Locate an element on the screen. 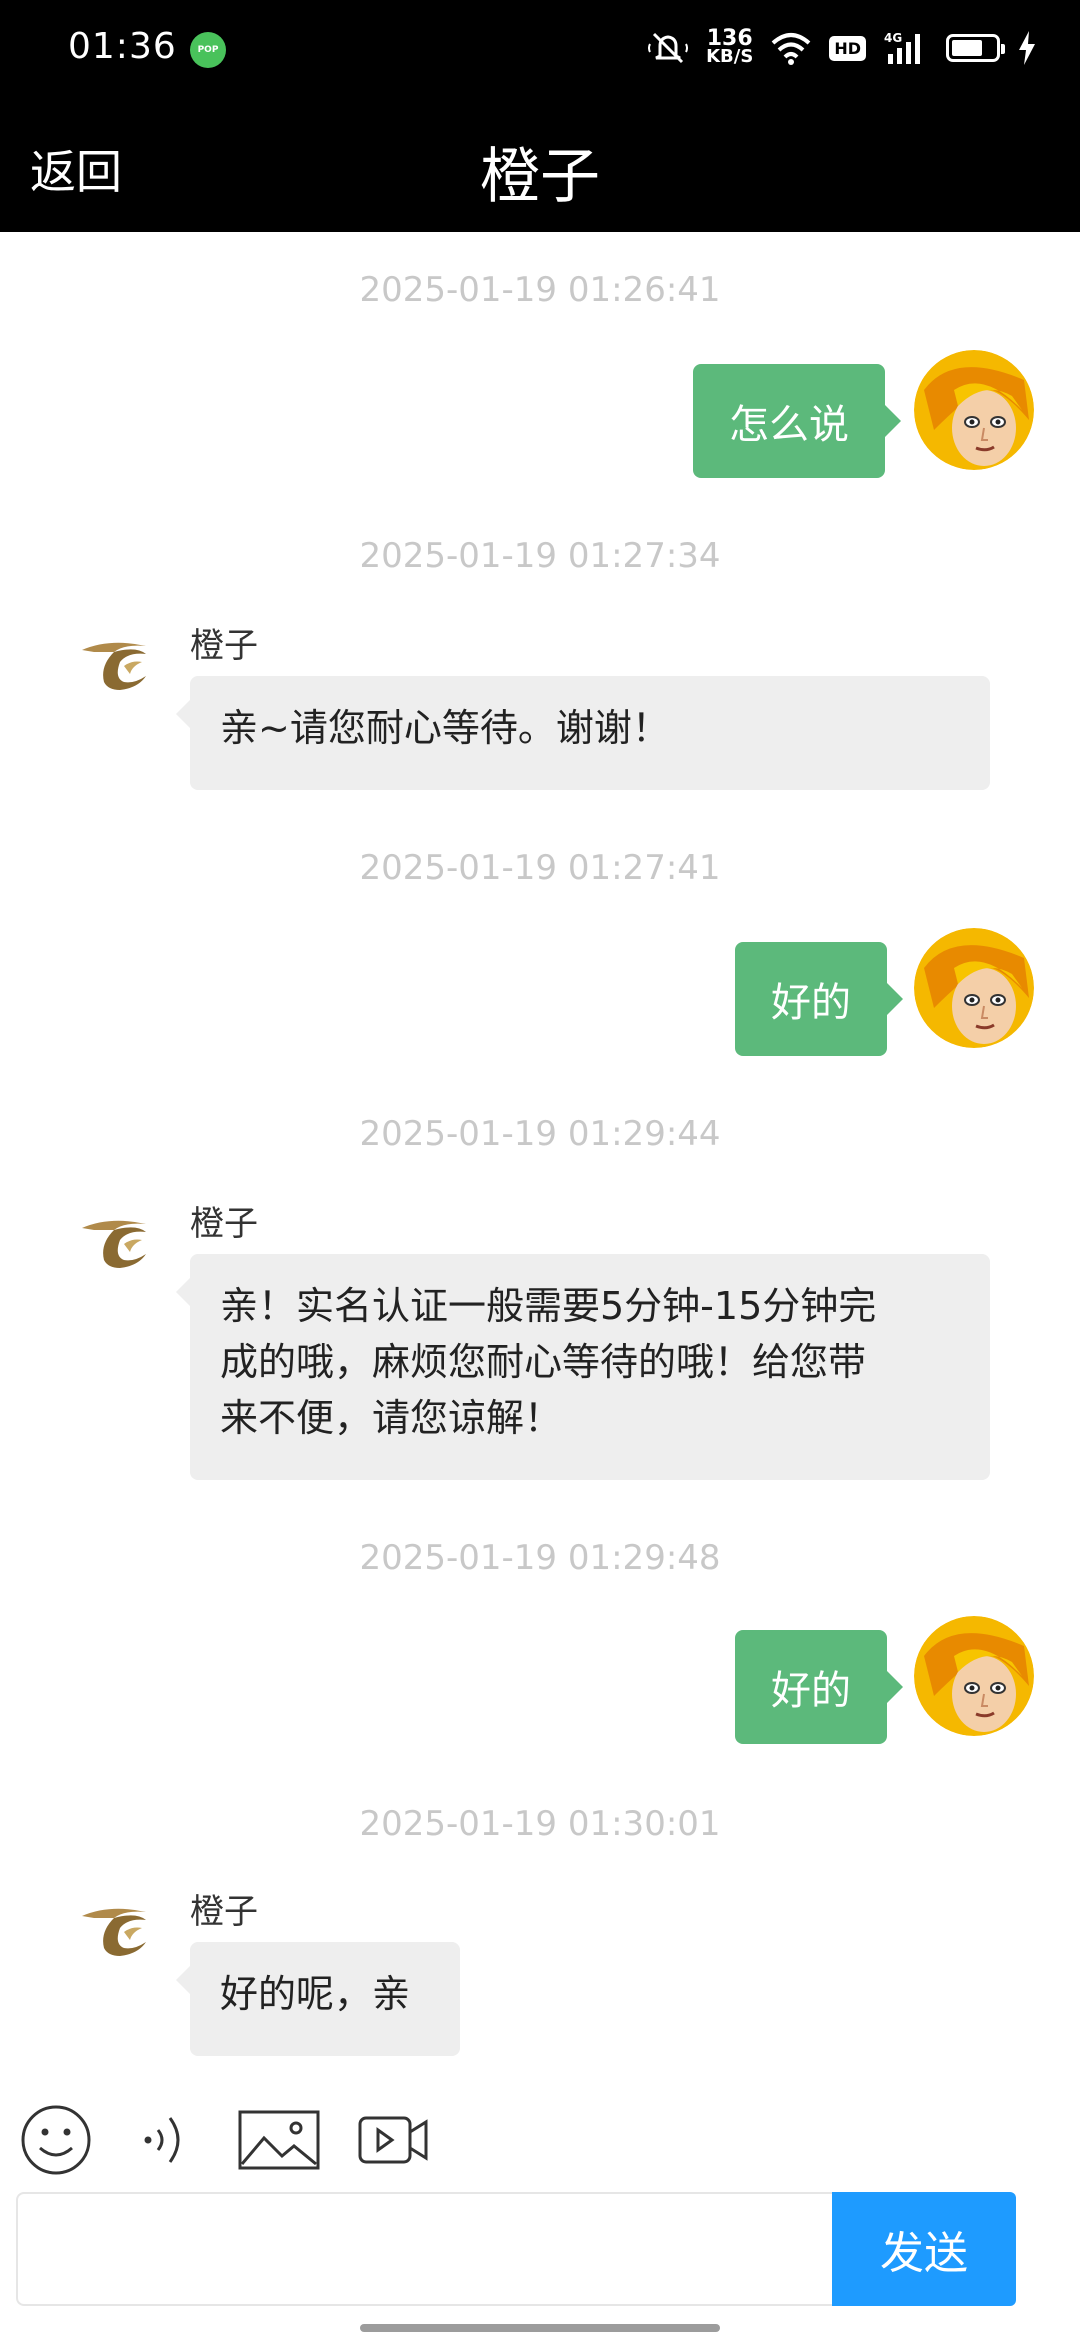 This screenshot has width=1080, height=2340. emoji-icon is located at coordinates (56, 2140).